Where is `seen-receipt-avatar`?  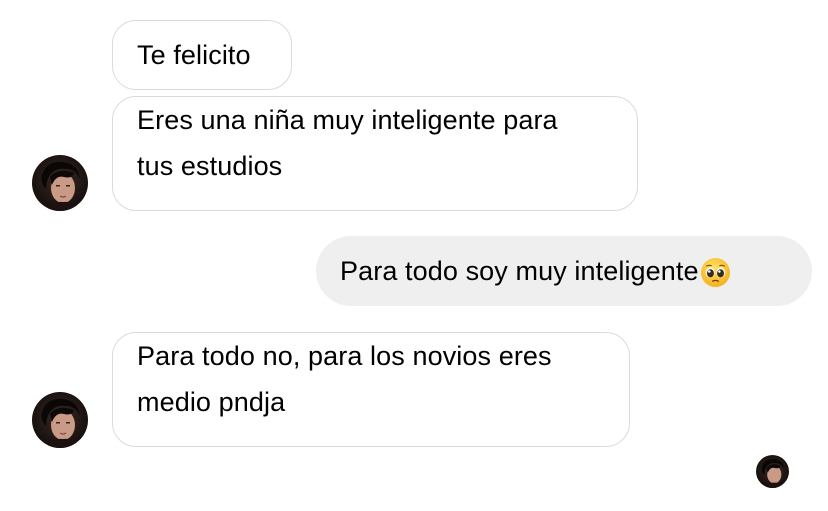
seen-receipt-avatar is located at coordinates (772, 471).